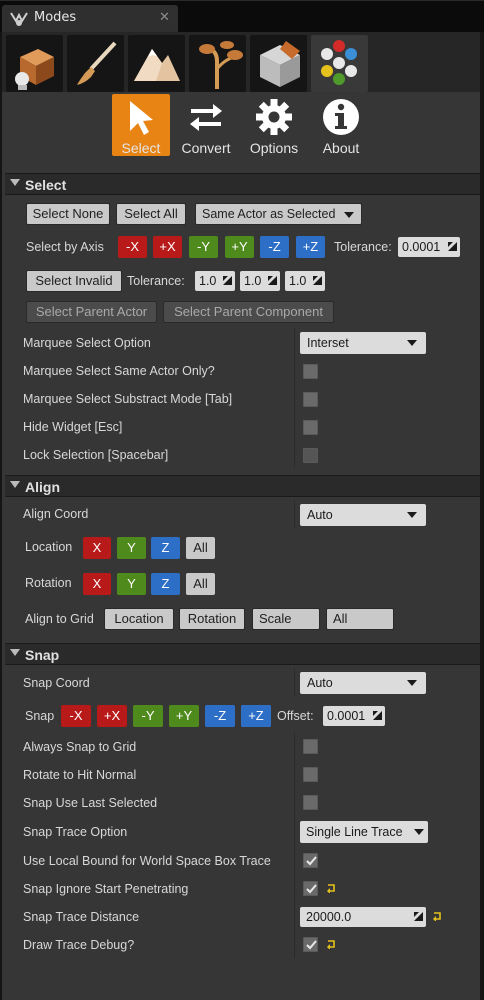 Image resolution: width=484 pixels, height=1000 pixels. Describe the element at coordinates (96, 455) in the screenshot. I see `lock-selection-label: Lock Selection [Spacebar]` at that location.